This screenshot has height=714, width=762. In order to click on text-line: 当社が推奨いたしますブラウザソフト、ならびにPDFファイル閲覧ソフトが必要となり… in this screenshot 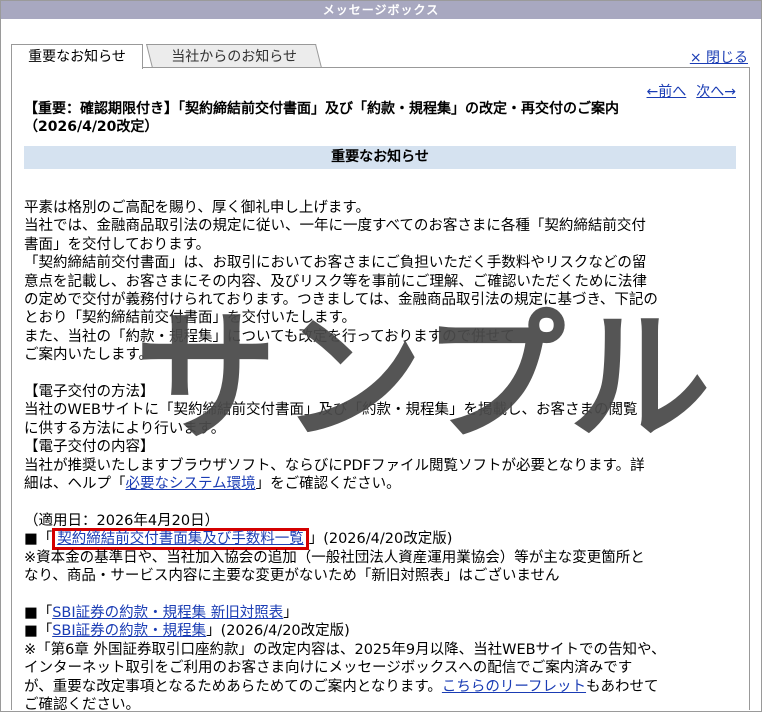, I will do `click(334, 465)`.